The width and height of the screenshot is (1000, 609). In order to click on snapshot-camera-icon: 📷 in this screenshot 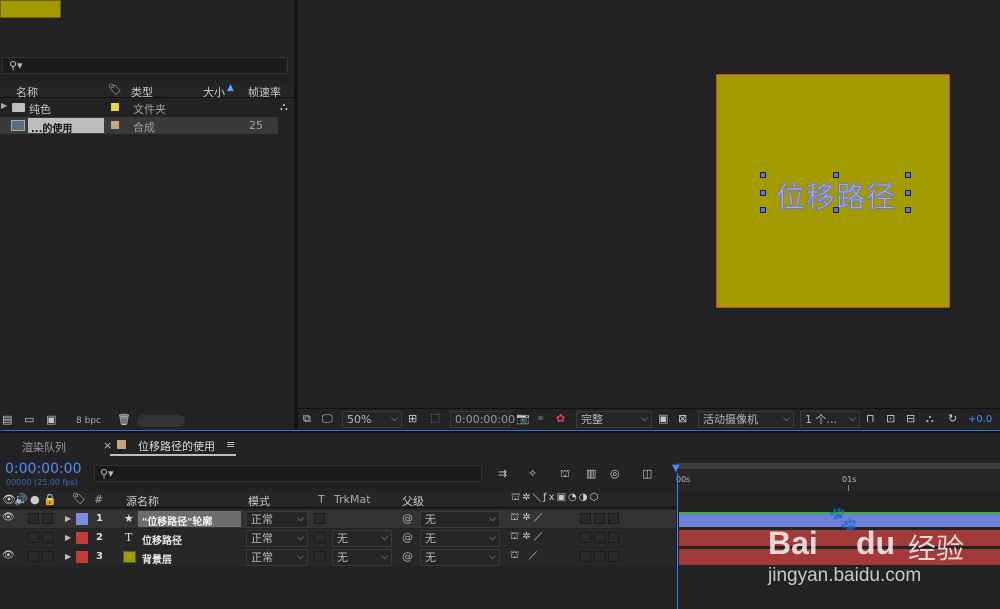, I will do `click(523, 419)`.